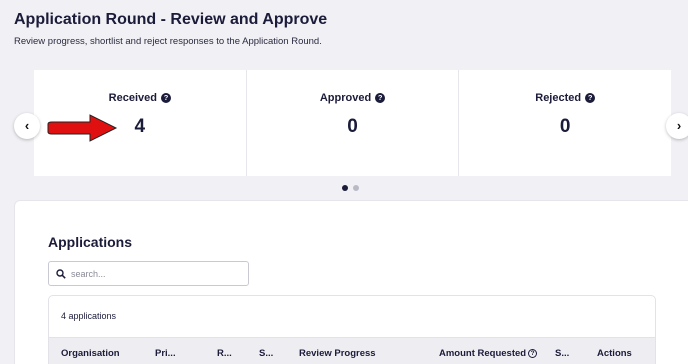 This screenshot has height=364, width=688. I want to click on chevron-right-icon: ›, so click(679, 125).